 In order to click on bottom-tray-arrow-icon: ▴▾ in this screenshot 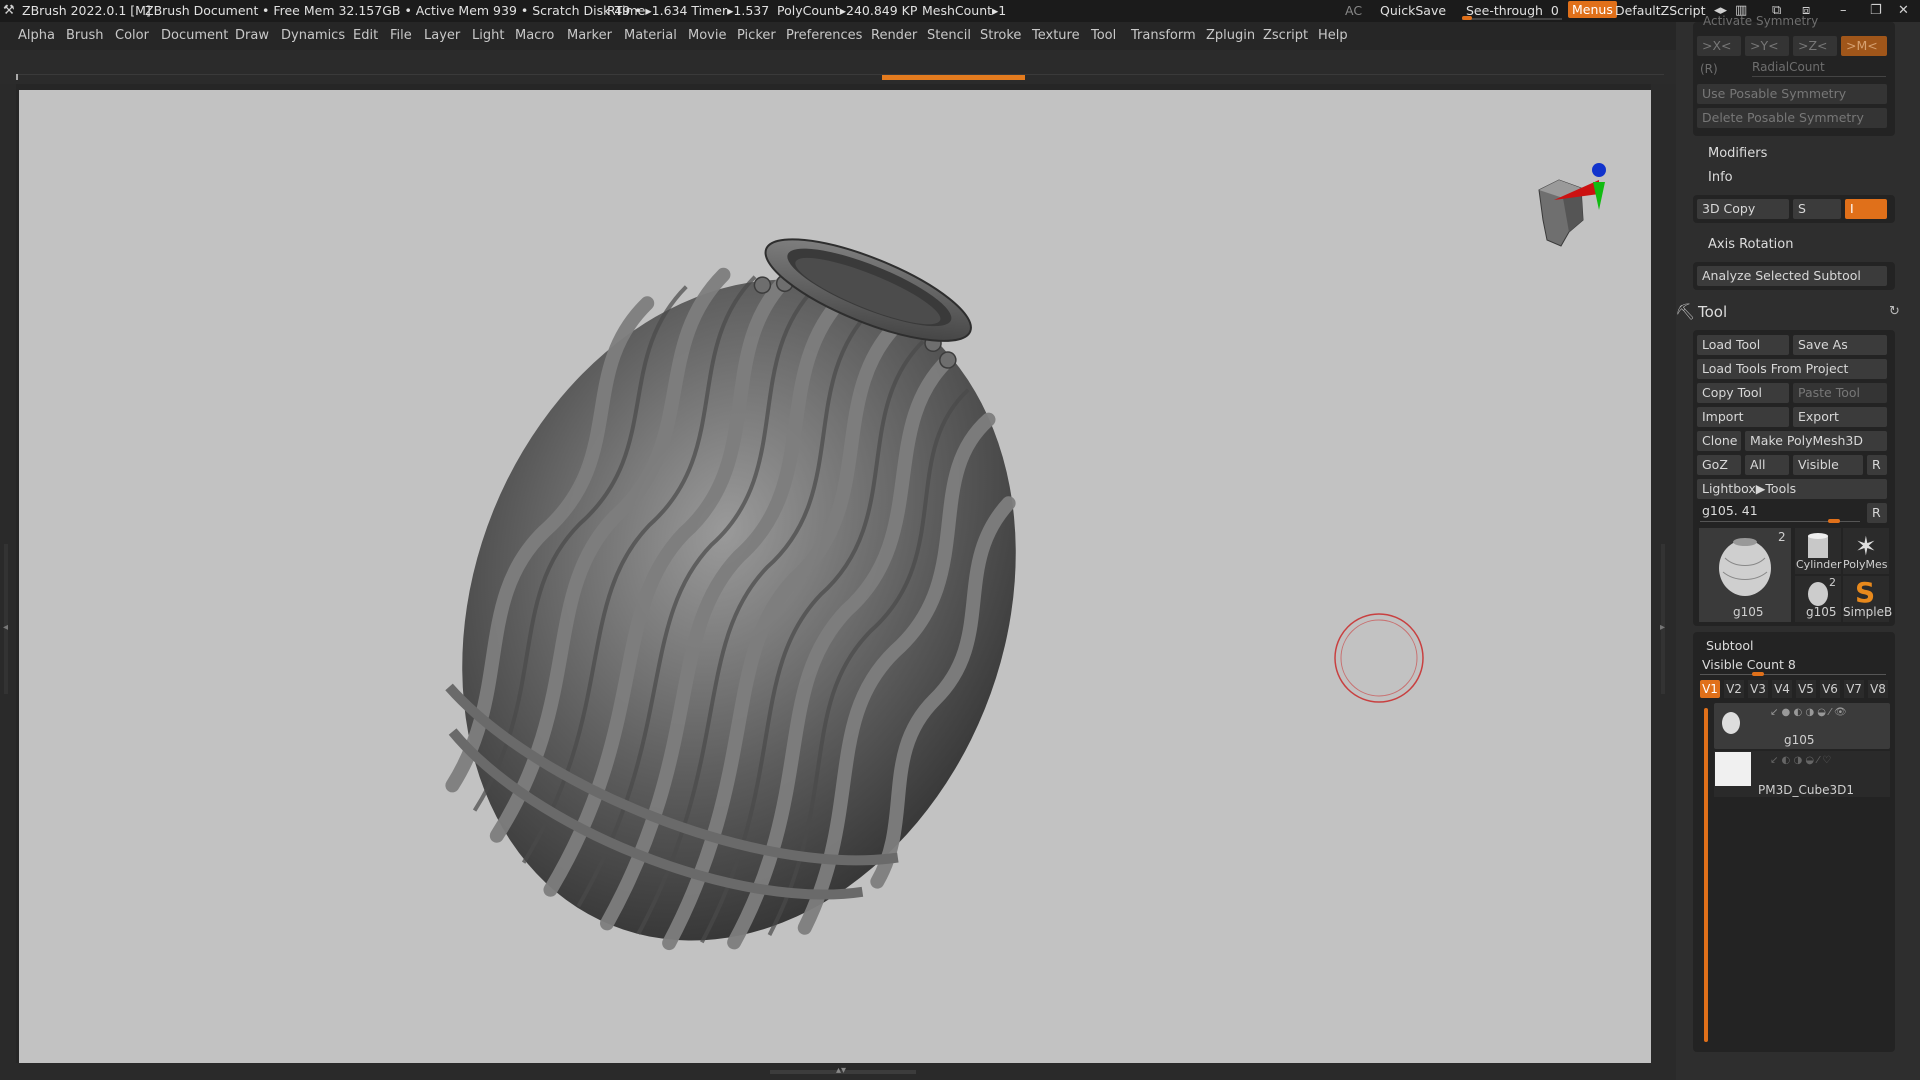, I will do `click(841, 1070)`.